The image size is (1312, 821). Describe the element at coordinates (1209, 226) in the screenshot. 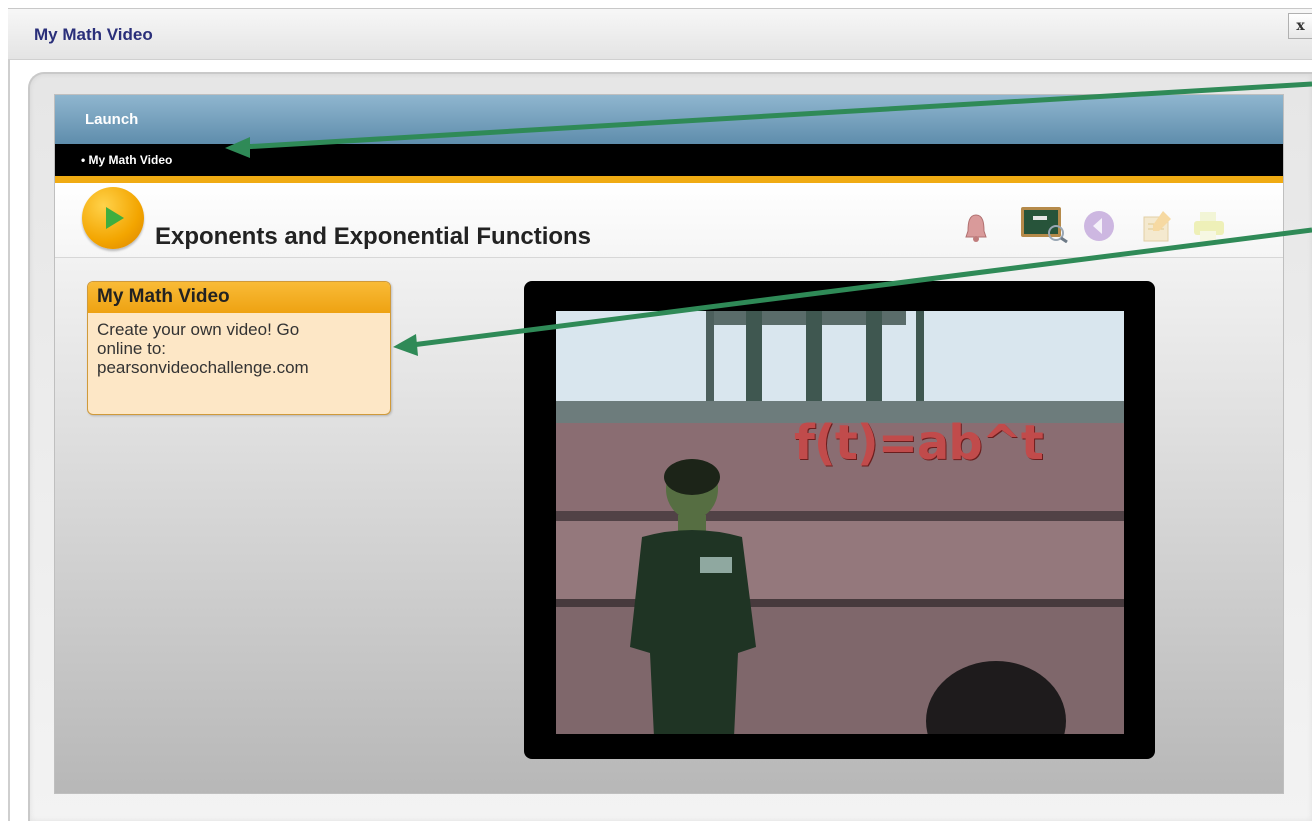

I see `print-icon` at that location.